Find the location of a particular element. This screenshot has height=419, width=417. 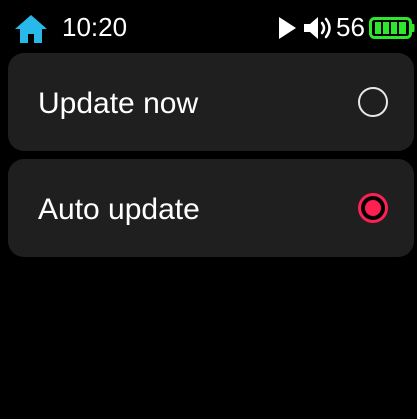

status-bar: 10:20 56 is located at coordinates (208, 24).